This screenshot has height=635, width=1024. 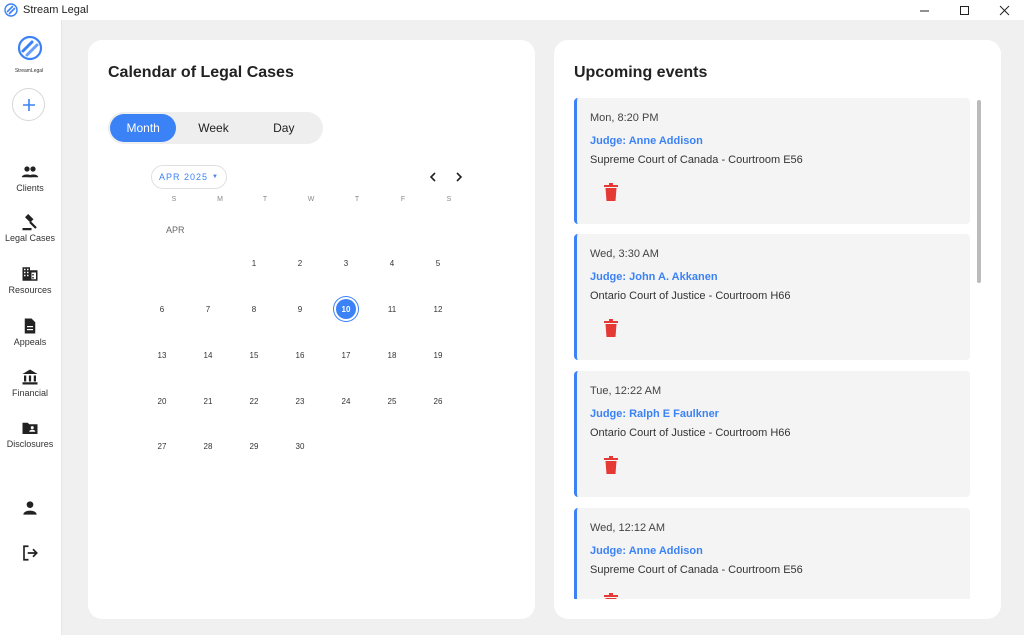 I want to click on streamlegal-logo-icon, so click(x=30, y=48).